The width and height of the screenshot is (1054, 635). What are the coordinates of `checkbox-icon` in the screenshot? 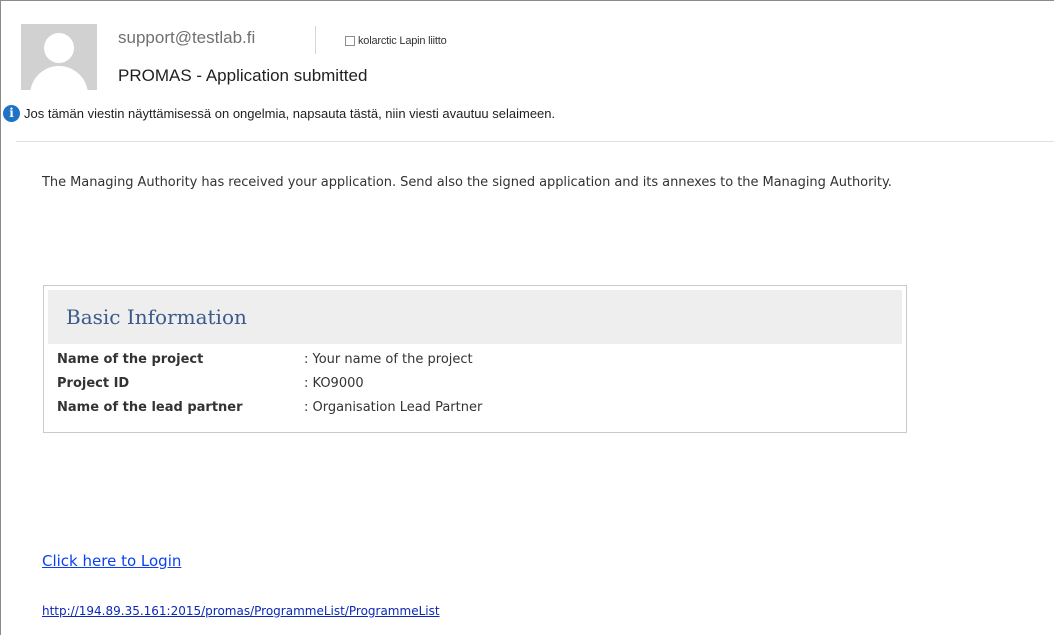 It's located at (350, 41).